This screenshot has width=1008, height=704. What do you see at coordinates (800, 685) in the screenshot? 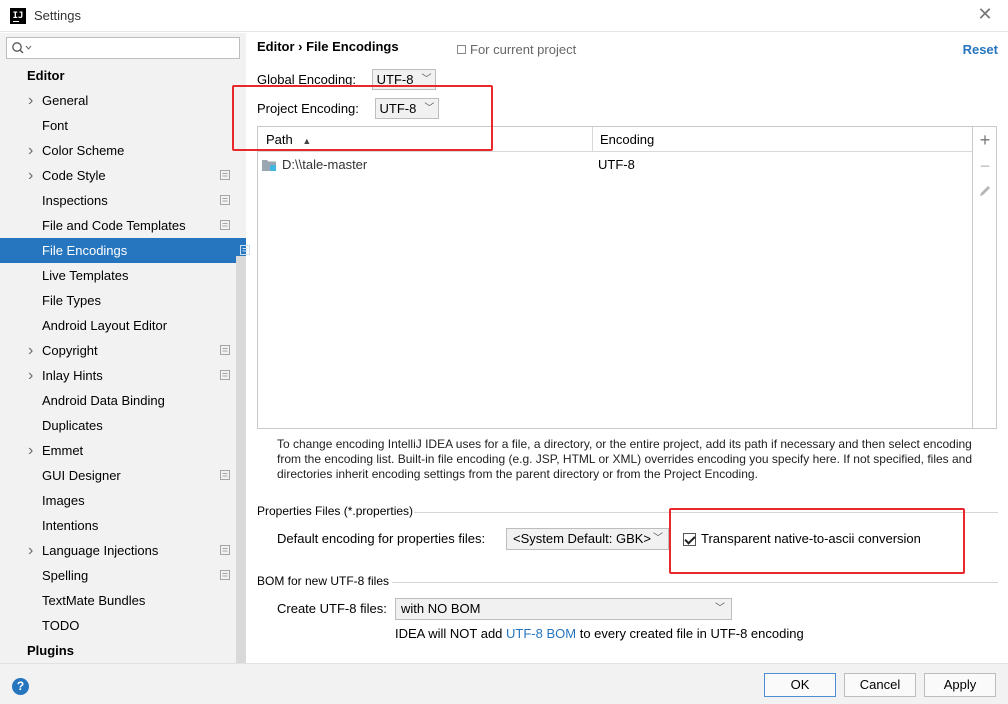
I see `ok-button: OK` at bounding box center [800, 685].